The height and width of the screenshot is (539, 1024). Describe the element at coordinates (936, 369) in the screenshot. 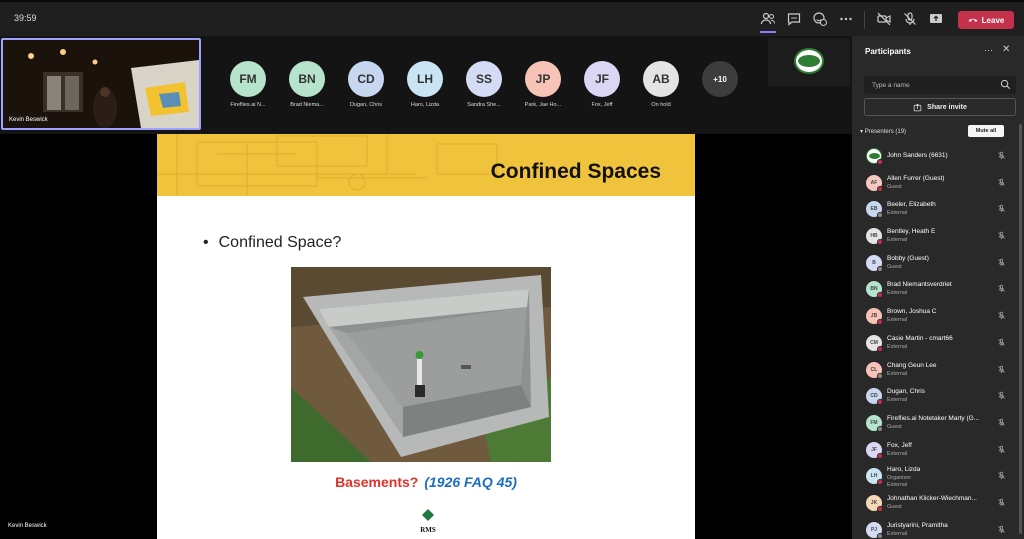

I see `participant-row: CL Chang Geun Lee External` at that location.